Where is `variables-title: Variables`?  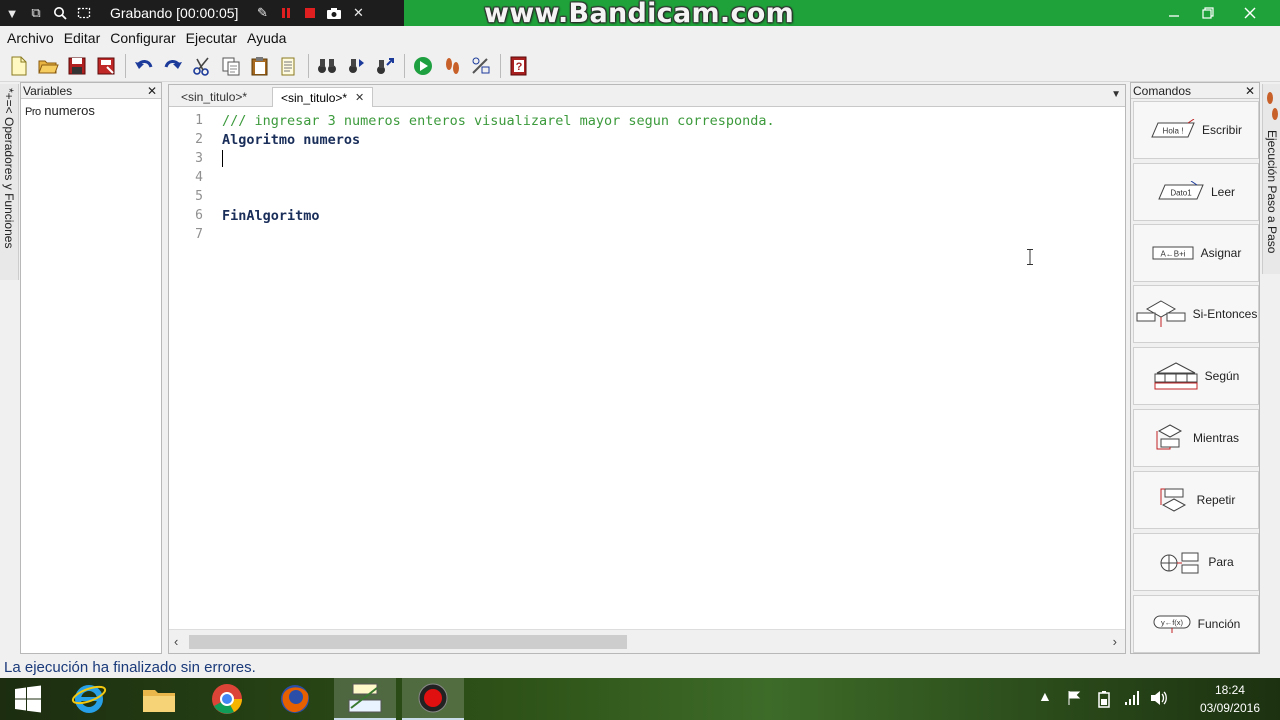
variables-title: Variables is located at coordinates (48, 90).